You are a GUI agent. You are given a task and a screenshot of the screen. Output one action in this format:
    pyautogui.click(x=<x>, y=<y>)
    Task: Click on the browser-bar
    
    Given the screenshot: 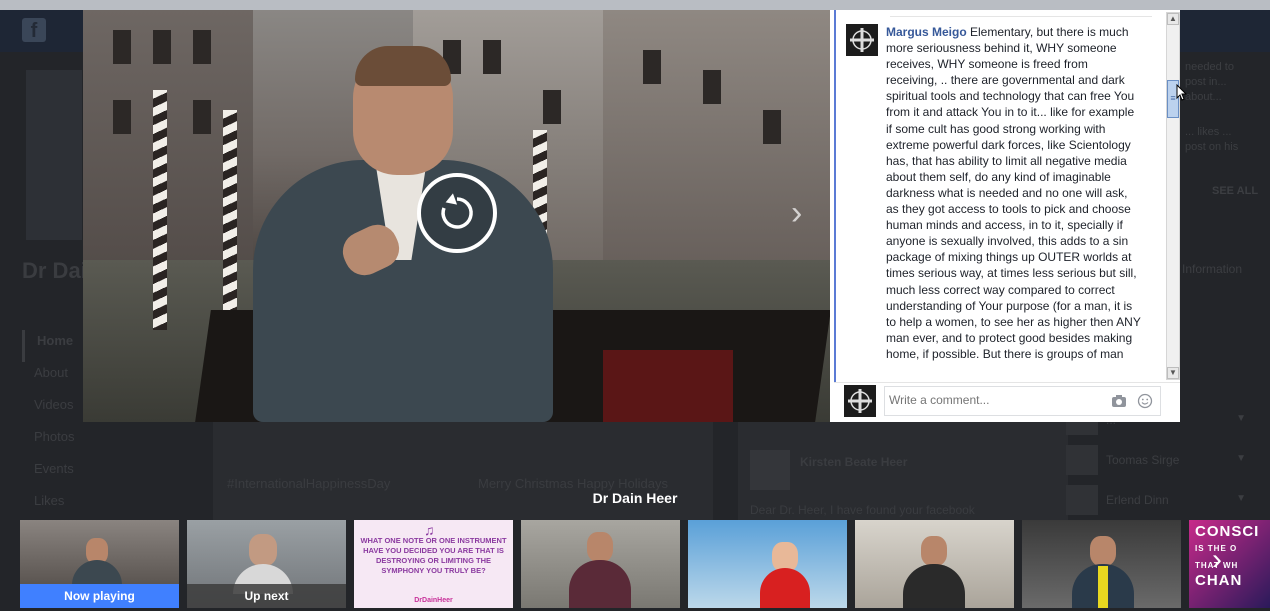 What is the action you would take?
    pyautogui.click(x=635, y=5)
    